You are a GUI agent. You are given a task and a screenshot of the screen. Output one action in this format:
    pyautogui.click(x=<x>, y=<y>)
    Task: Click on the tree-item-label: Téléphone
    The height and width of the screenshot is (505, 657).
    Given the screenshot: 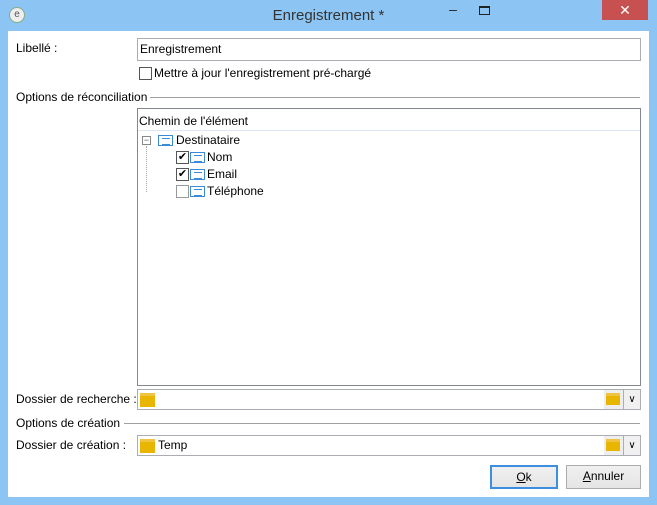 What is the action you would take?
    pyautogui.click(x=235, y=191)
    